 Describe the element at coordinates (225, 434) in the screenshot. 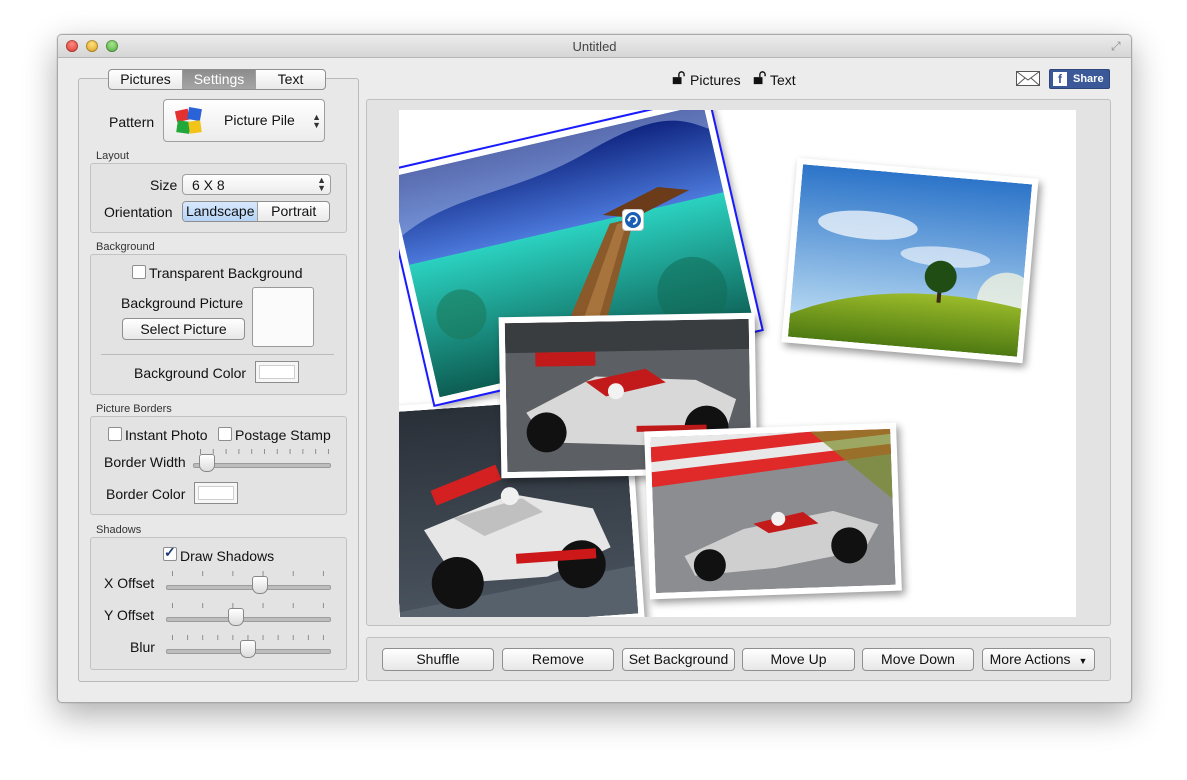

I see `postage-stamp-checkbox` at that location.